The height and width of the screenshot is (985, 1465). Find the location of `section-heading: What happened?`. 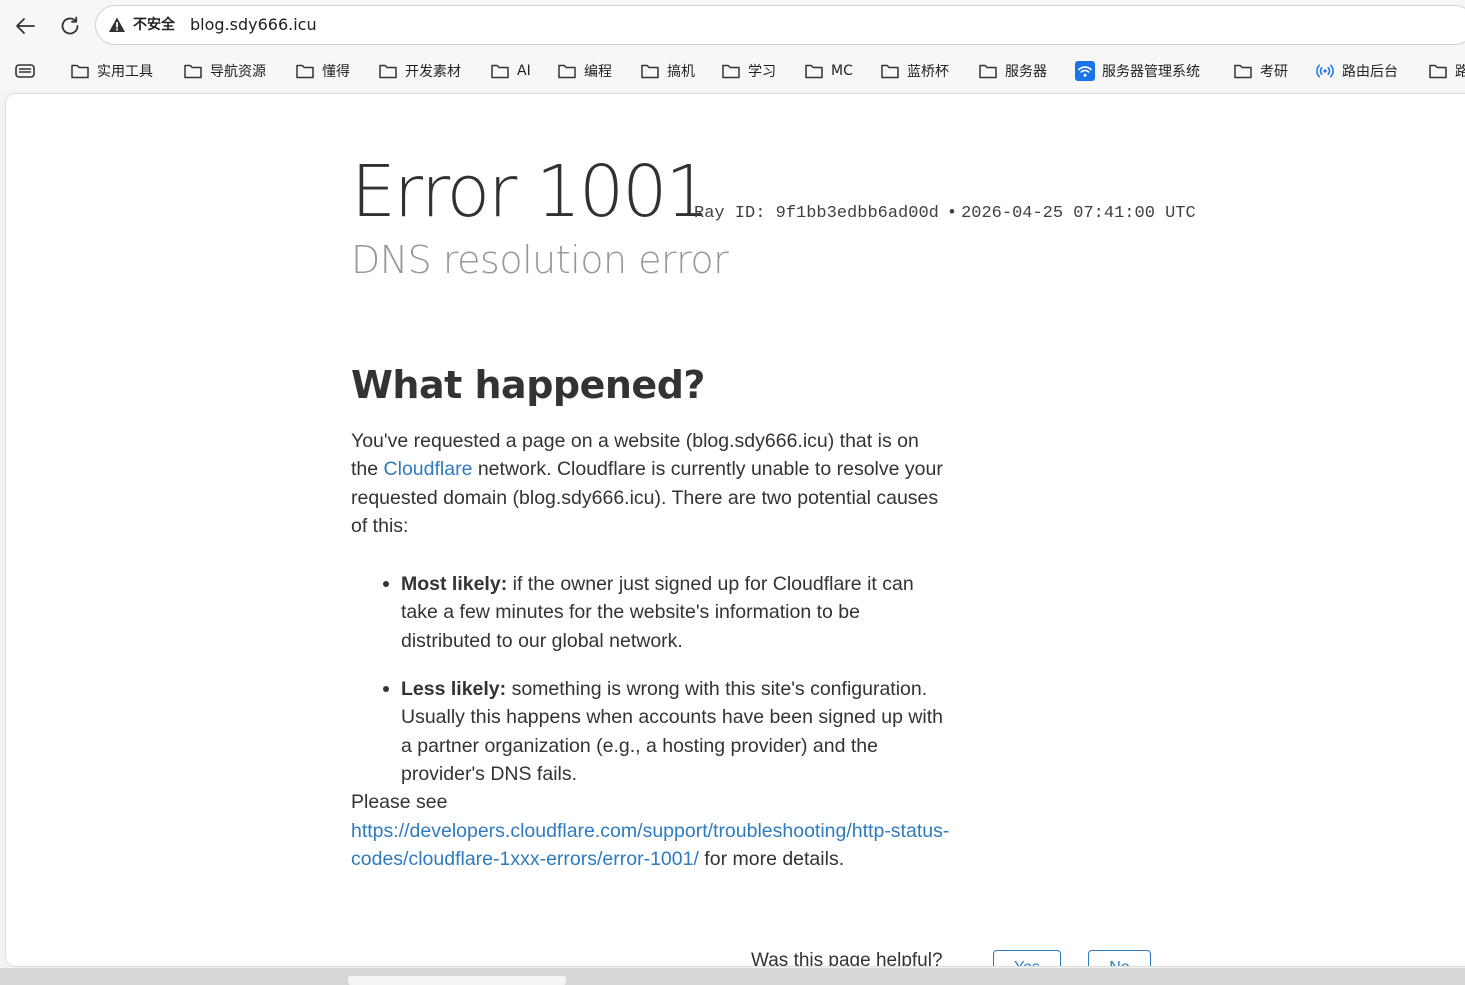

section-heading: What happened? is located at coordinates (528, 385).